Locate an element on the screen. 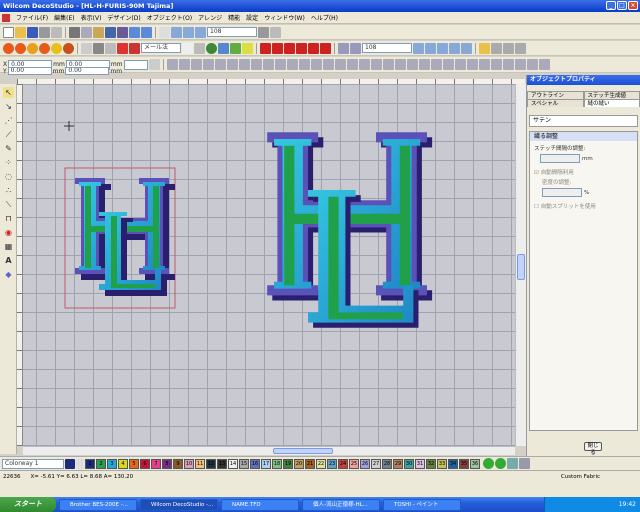 Image resolution: width=640 pixels, height=512 pixels. color-swatch: 12 is located at coordinates (211, 463).